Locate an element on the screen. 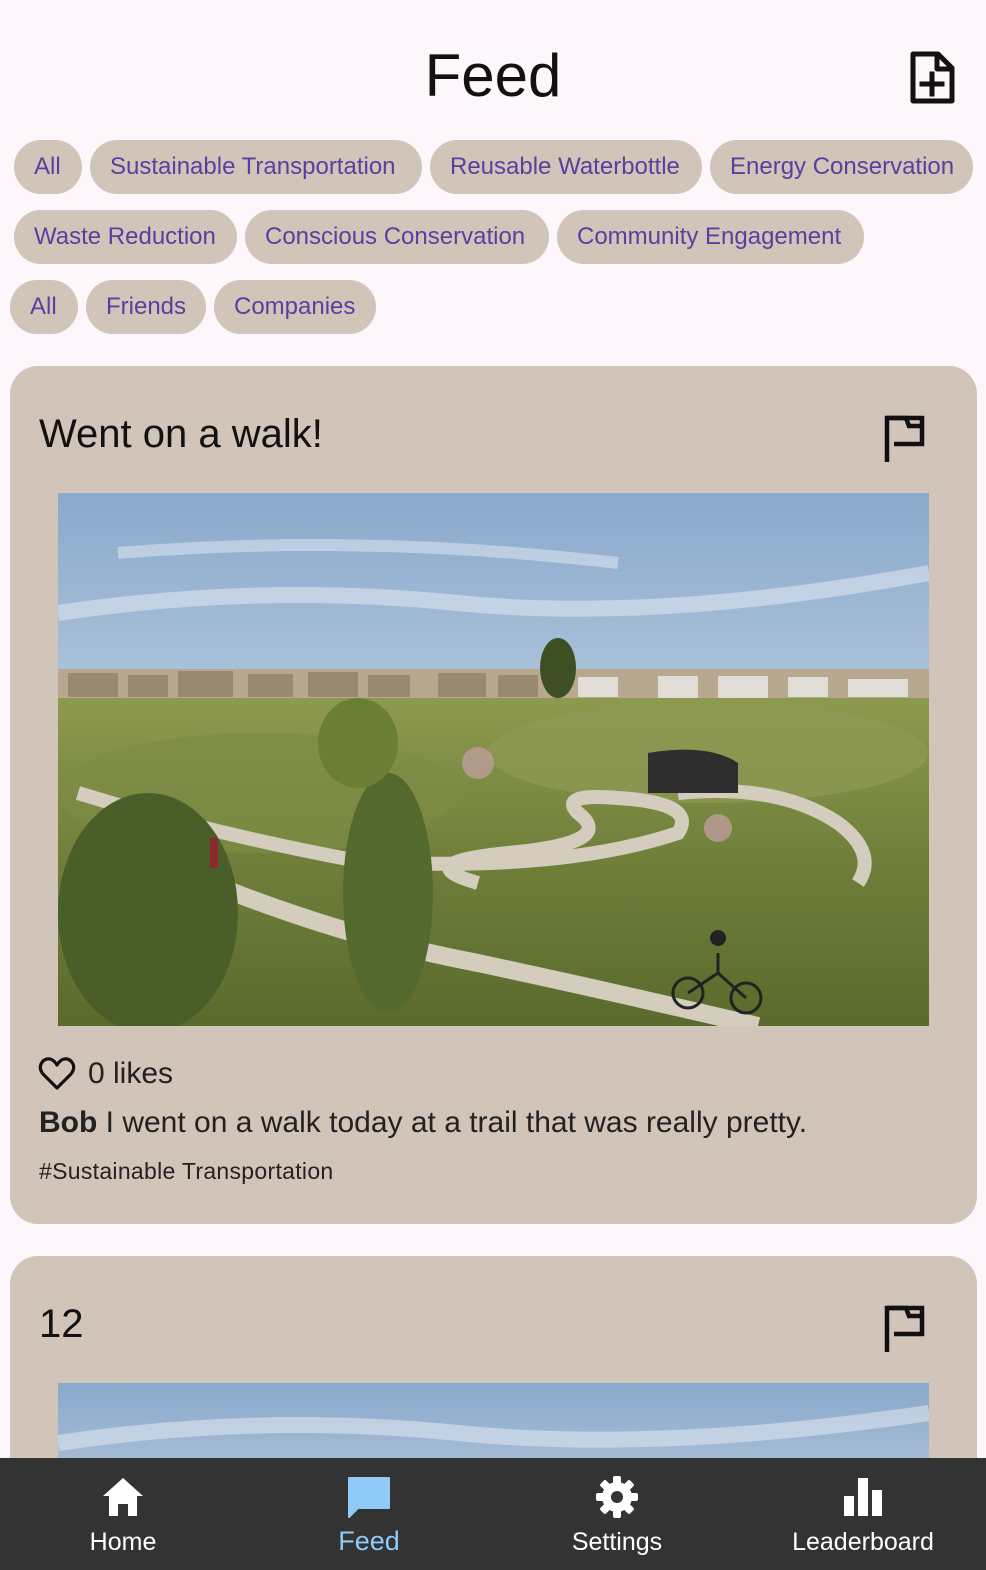 The height and width of the screenshot is (1570, 986). category-chip-waste-reduction: Waste Reduction is located at coordinates (125, 237).